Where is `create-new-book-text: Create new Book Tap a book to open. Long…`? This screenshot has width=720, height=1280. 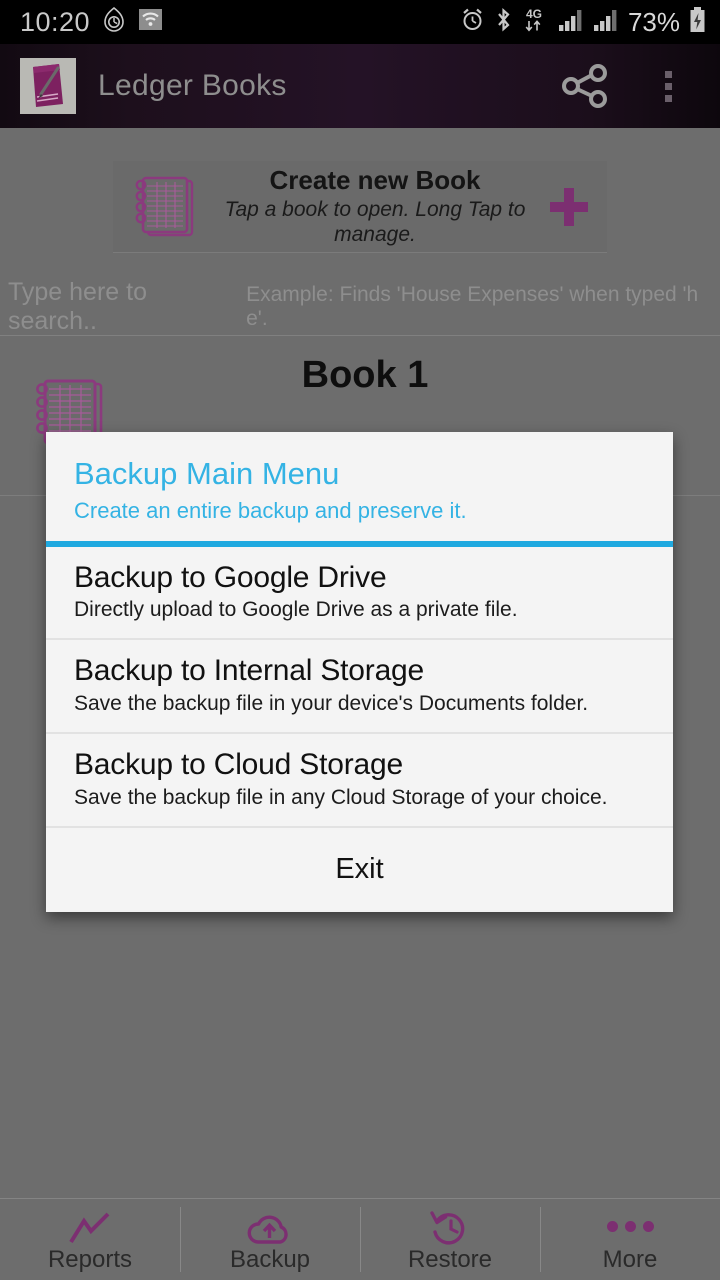 create-new-book-text: Create new Book Tap a book to open. Long… is located at coordinates (372, 205).